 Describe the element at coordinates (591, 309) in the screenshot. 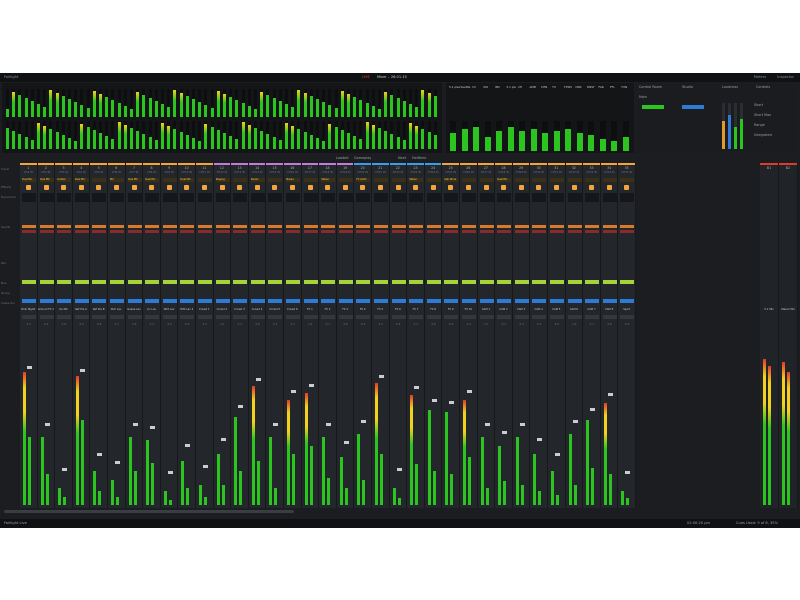

I see `strip-name-tag: CAM 7` at that location.